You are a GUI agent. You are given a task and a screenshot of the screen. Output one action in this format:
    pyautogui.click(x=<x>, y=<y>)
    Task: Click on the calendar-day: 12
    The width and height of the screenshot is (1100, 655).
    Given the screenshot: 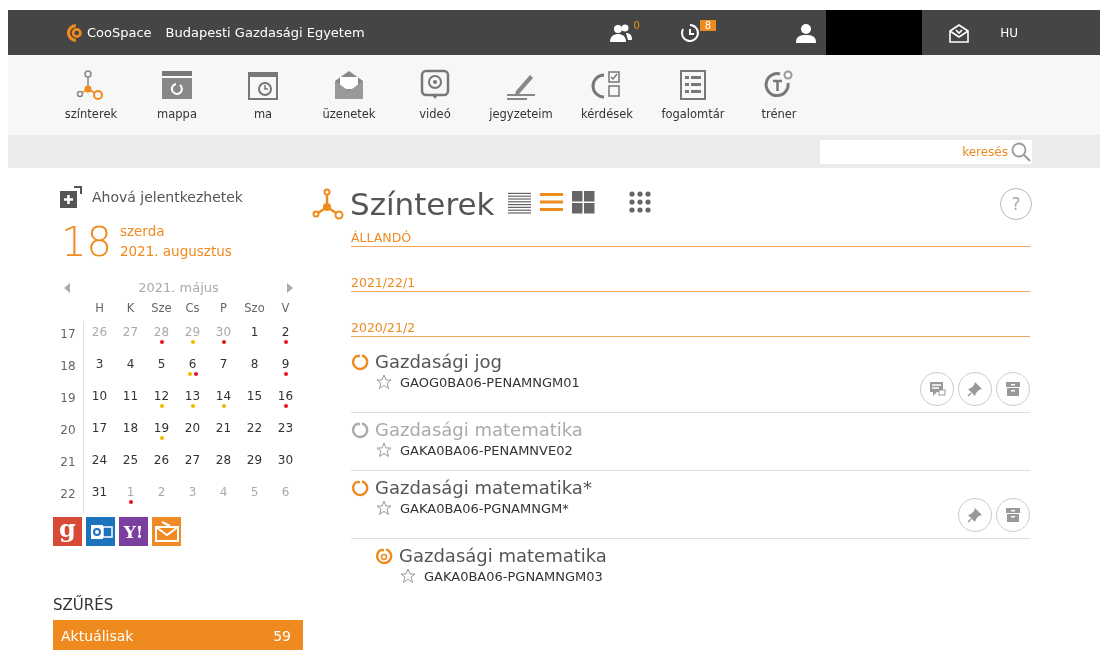 What is the action you would take?
    pyautogui.click(x=161, y=396)
    